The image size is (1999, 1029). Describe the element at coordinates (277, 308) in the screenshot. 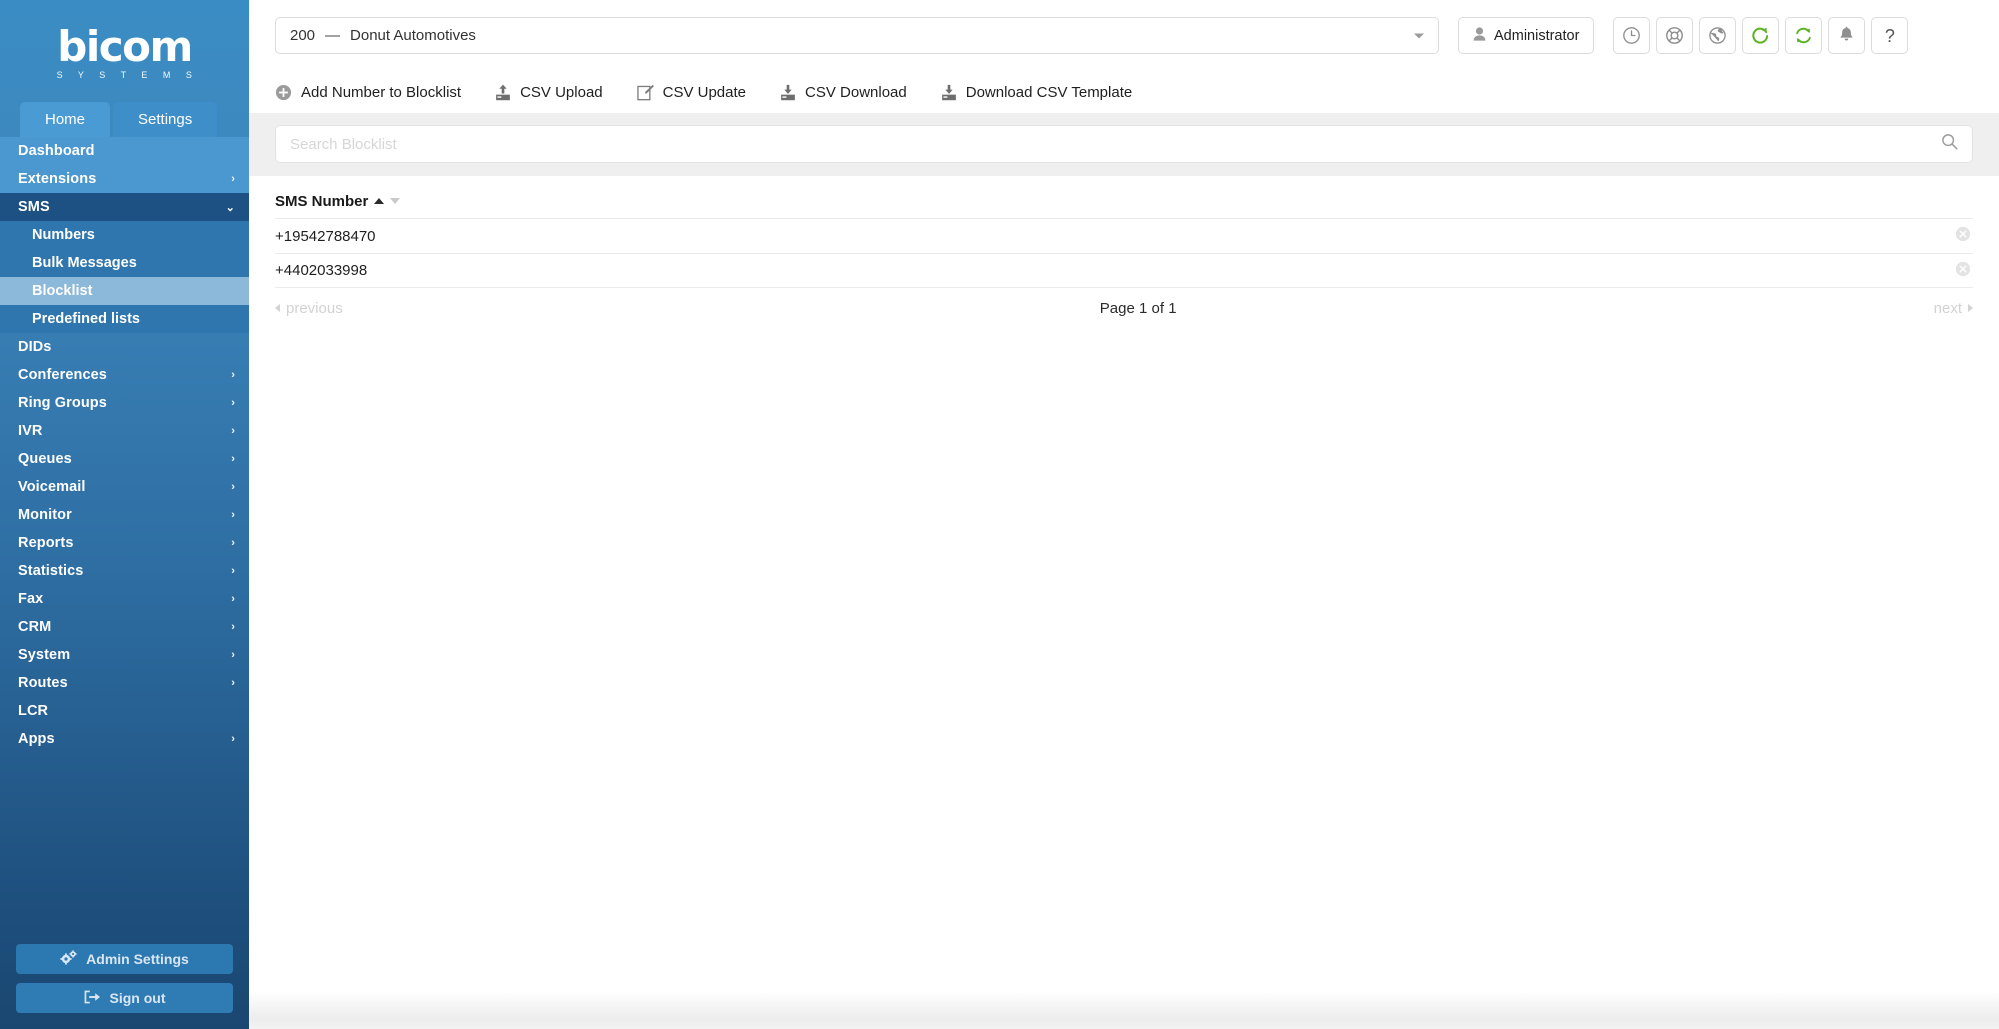

I see `chevron-left-icon` at that location.